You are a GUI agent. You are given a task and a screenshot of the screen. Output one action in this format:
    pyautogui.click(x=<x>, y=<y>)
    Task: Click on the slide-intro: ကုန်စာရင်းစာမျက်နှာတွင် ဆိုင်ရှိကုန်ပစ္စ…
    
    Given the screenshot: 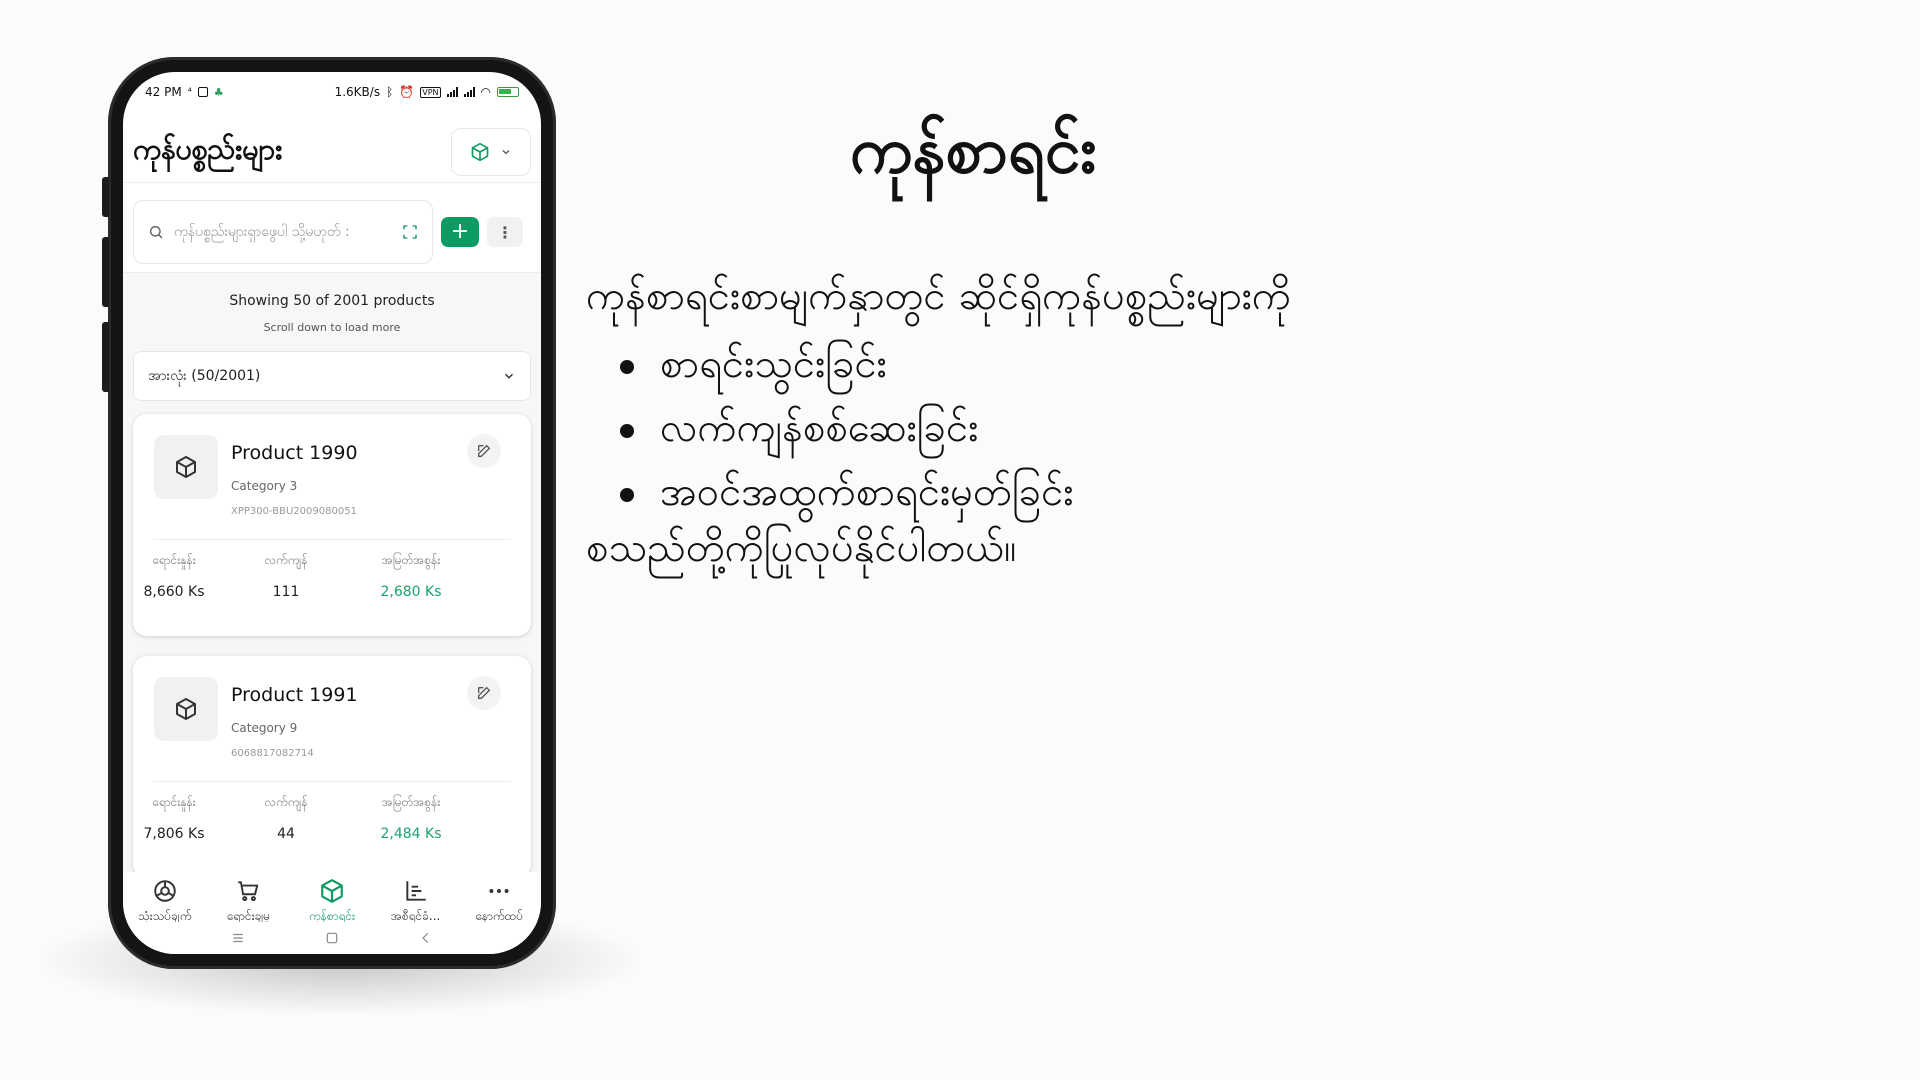 What is the action you would take?
    pyautogui.click(x=939, y=296)
    